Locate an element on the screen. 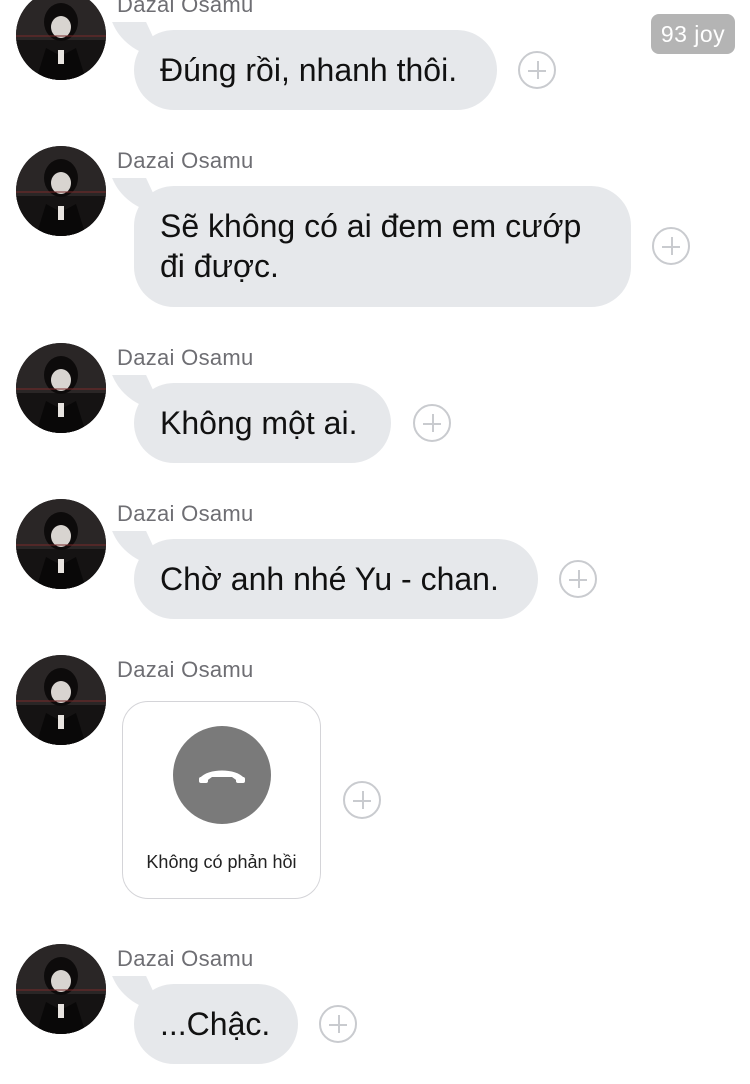 This screenshot has height=1084, width=750. message-text: Đúng rồi, nhanh thôi. is located at coordinates (309, 70).